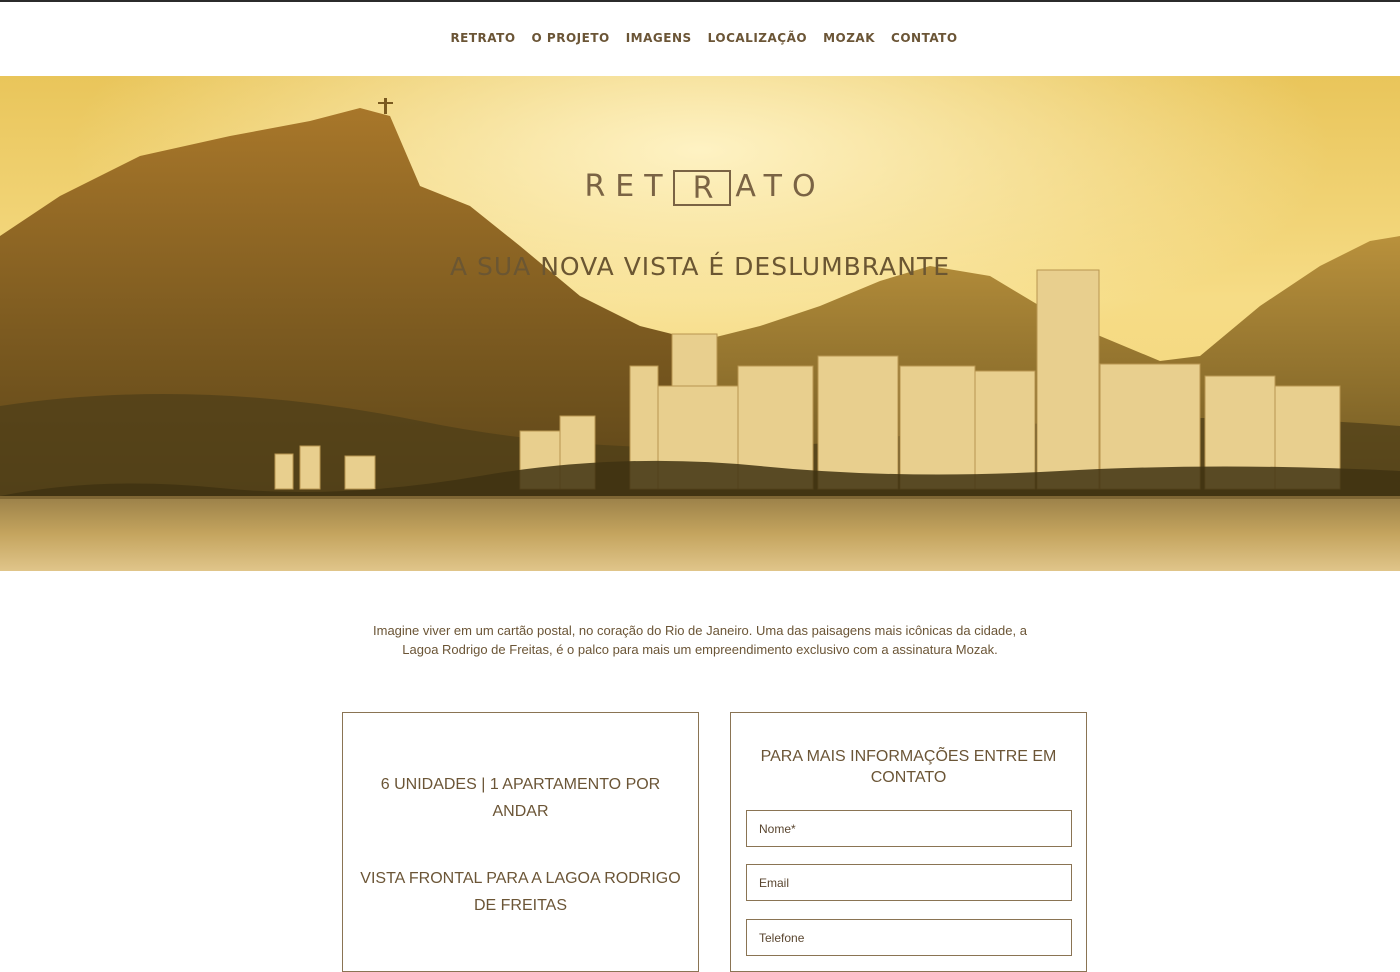 The width and height of the screenshot is (1400, 972). Describe the element at coordinates (700, 266) in the screenshot. I see `hero-tagline: A SUA NOVA VISTA É DESLUMBRANTE` at that location.